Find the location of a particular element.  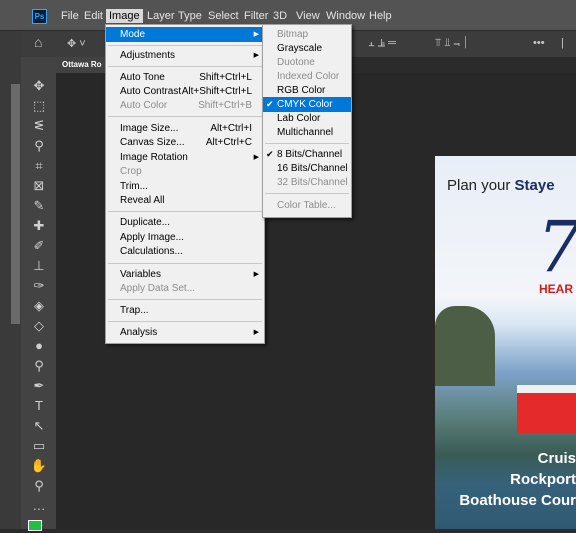

clone-stamp-tool-icon: ⊥ is located at coordinates (39, 266).